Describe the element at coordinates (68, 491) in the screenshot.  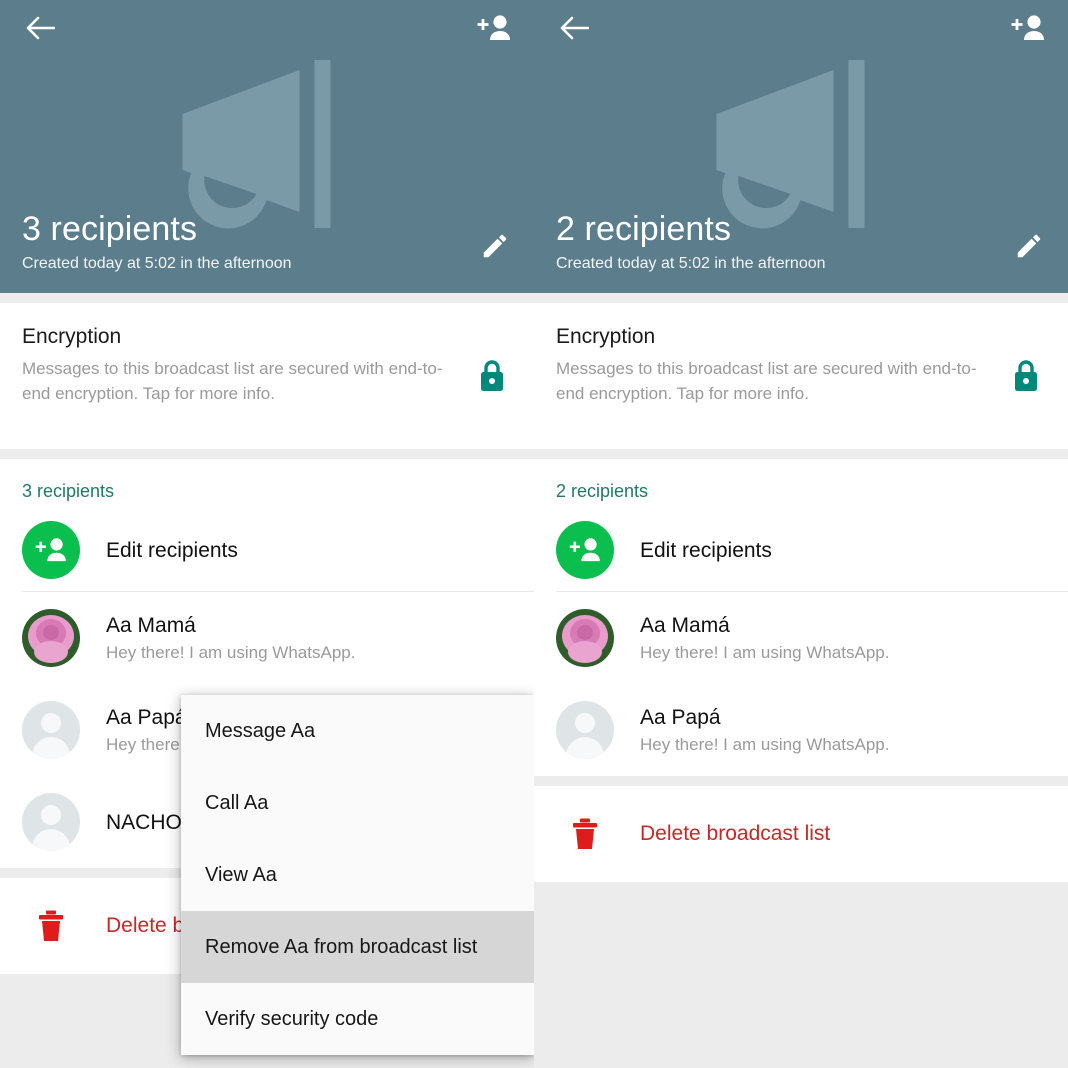
I see `recipients-section-label: 3 recipients` at that location.